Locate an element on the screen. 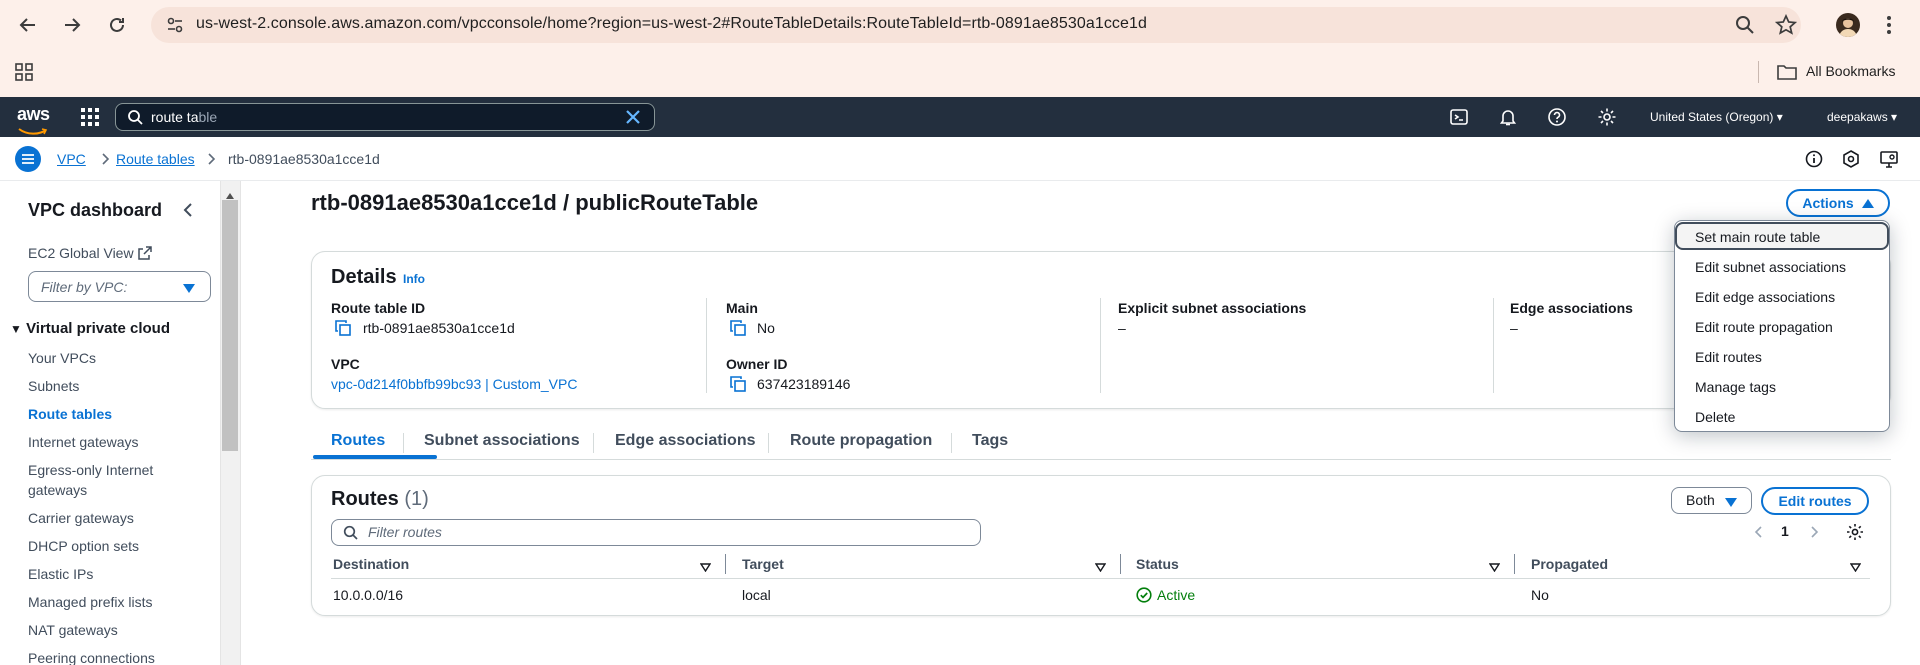 Image resolution: width=1920 pixels, height=665 pixels. page-number: 1 is located at coordinates (1785, 531).